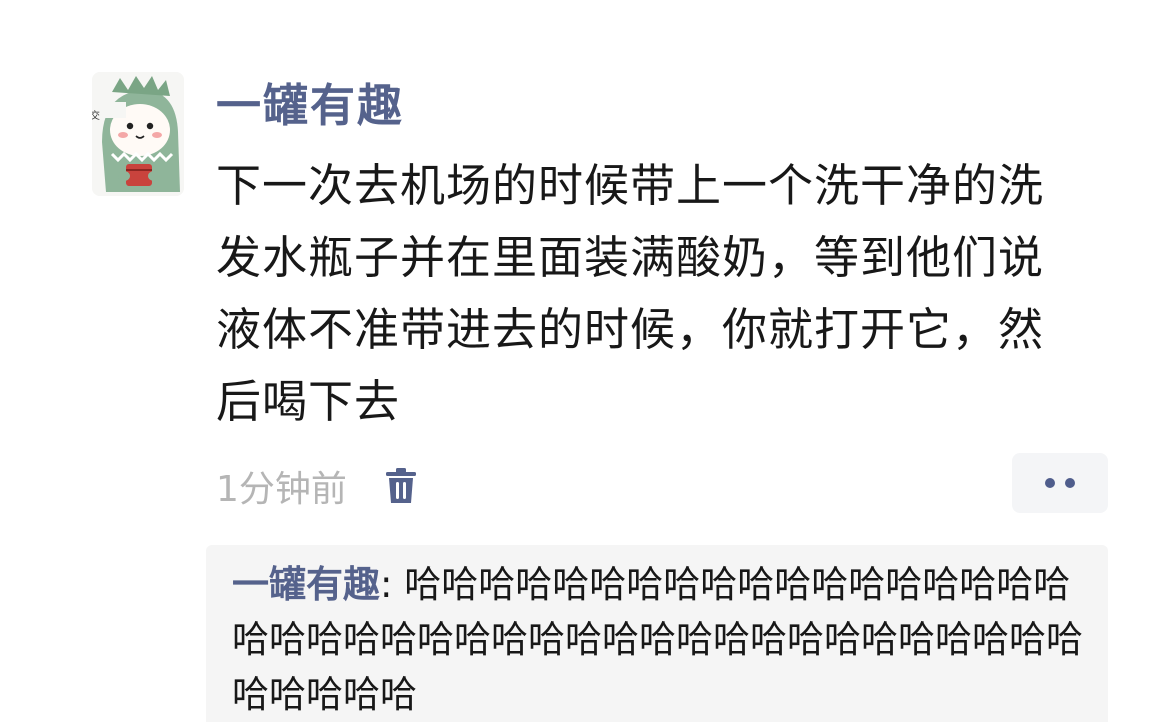  Describe the element at coordinates (310, 106) in the screenshot. I see `post-username: 一罐有趣` at that location.